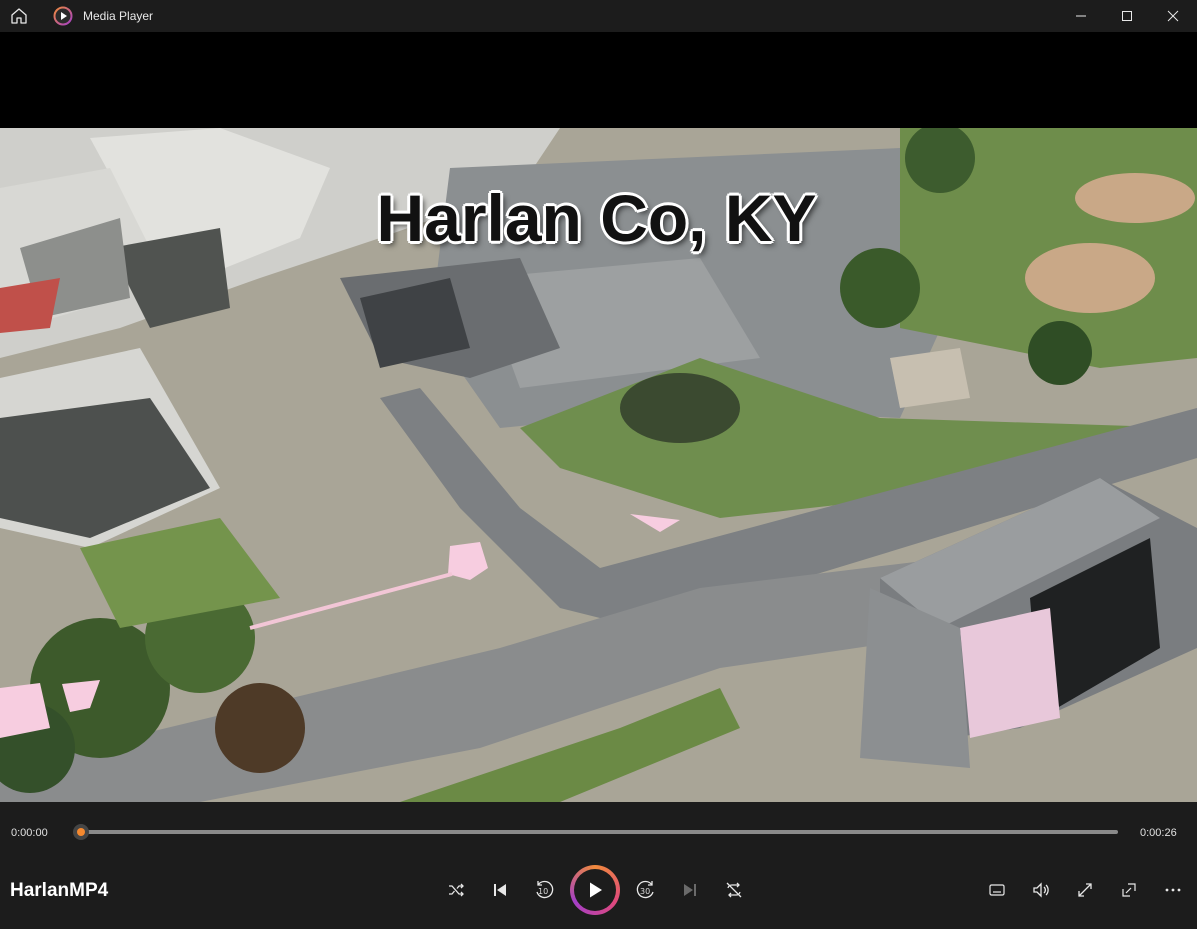 Image resolution: width=1197 pixels, height=929 pixels. I want to click on skip-back-icon: 10, so click(544, 890).